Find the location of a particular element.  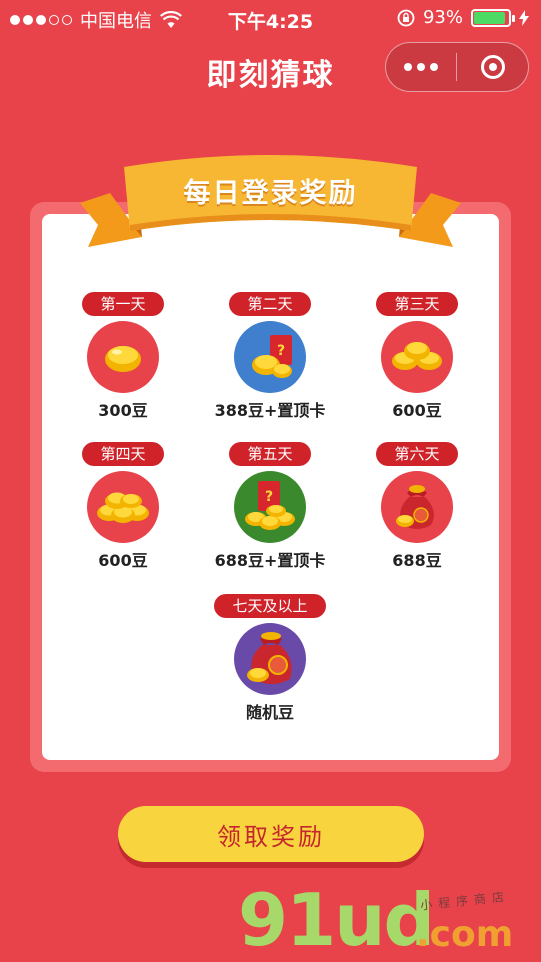

status-bar: 中国电信 下午4:25 93% is located at coordinates (270, 18).